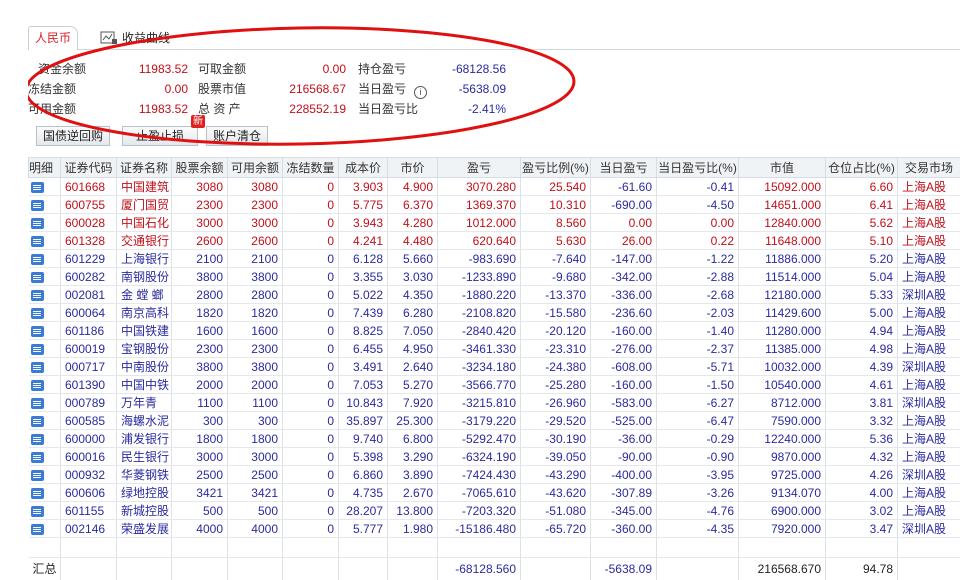  What do you see at coordinates (45, 168) in the screenshot?
I see `column-header: 明细` at bounding box center [45, 168].